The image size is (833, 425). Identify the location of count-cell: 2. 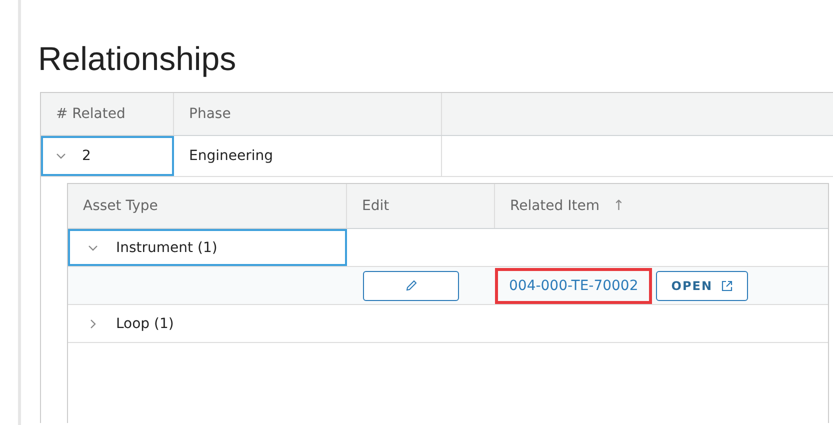
(107, 156).